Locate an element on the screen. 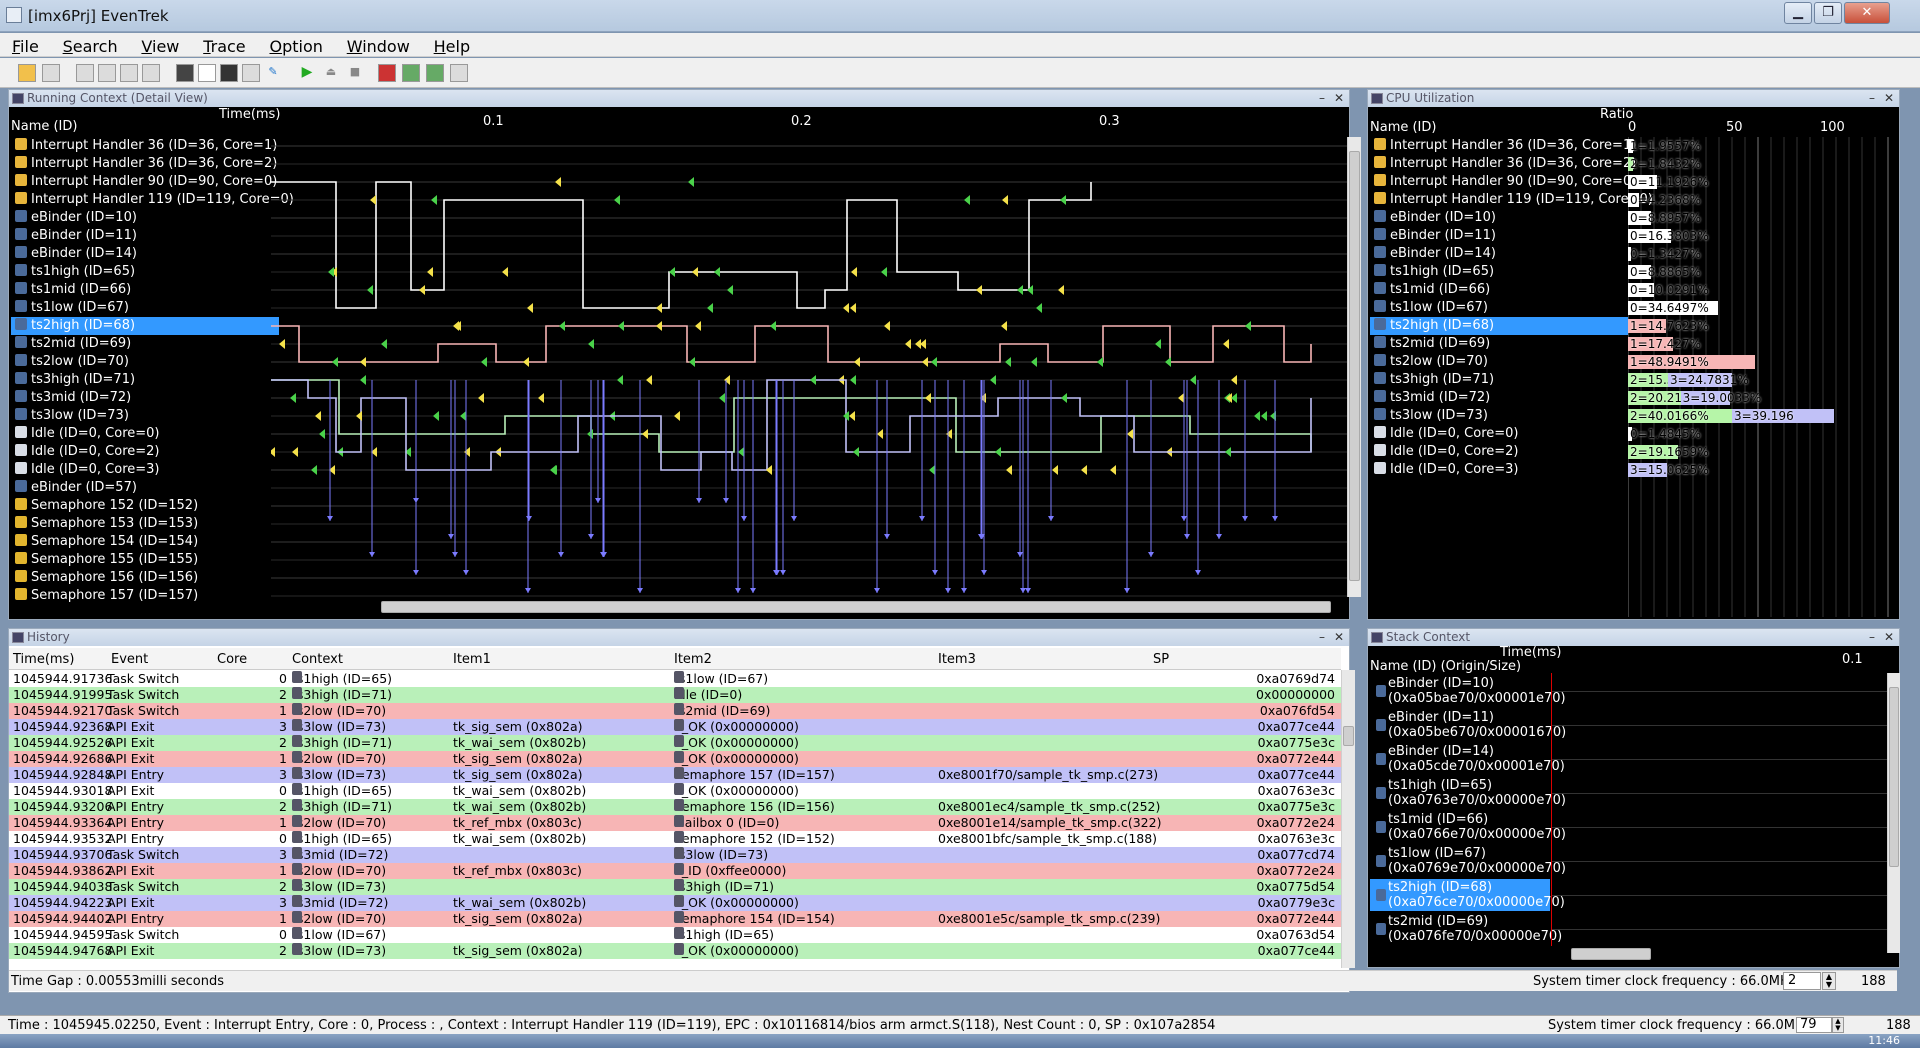 Image resolution: width=1920 pixels, height=1048 pixels. running-row: Interrupt Handler 36 (ID=36, Core=1) is located at coordinates (145, 146).